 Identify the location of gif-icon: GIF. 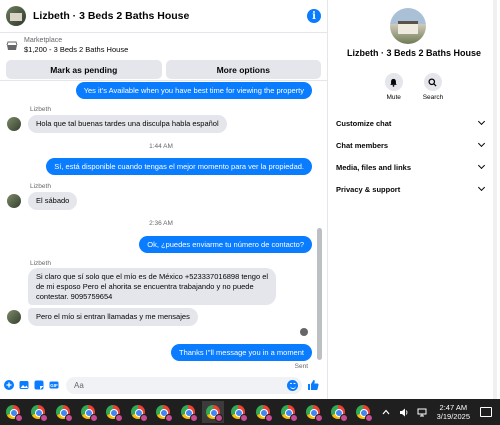
(54, 385).